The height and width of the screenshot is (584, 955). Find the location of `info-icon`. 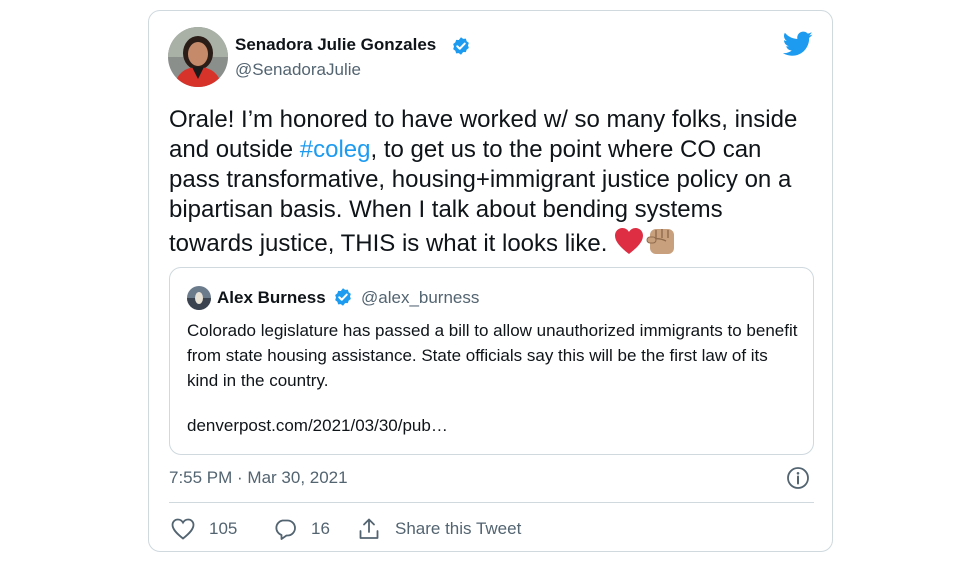

info-icon is located at coordinates (798, 478).